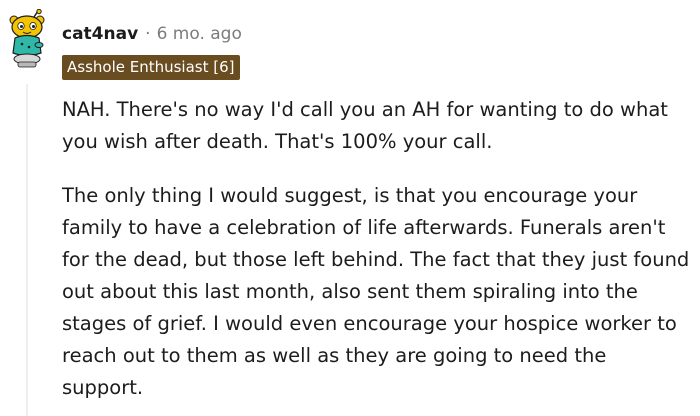 The width and height of the screenshot is (700, 416). Describe the element at coordinates (152, 34) in the screenshot. I see `comment-meta: cat4nav · 6 mo. ago` at that location.